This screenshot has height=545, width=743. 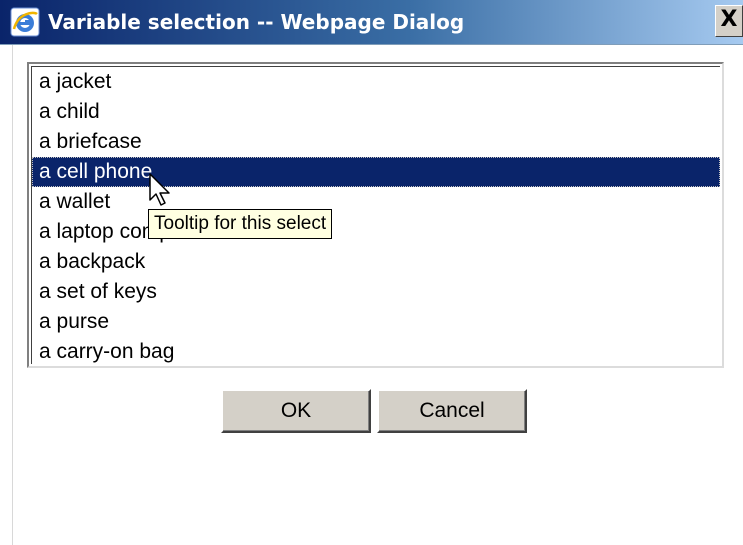 What do you see at coordinates (376, 82) in the screenshot?
I see `list-item: a jacket` at bounding box center [376, 82].